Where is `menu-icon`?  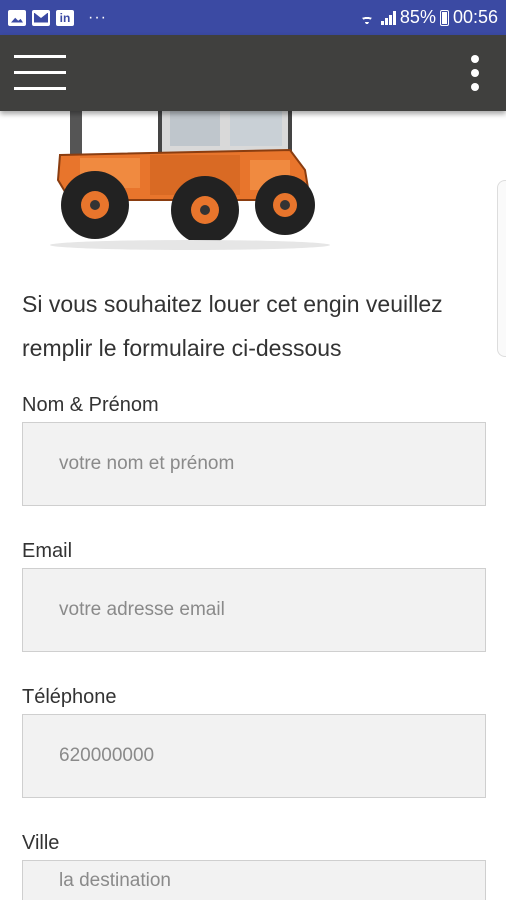
menu-icon is located at coordinates (40, 73).